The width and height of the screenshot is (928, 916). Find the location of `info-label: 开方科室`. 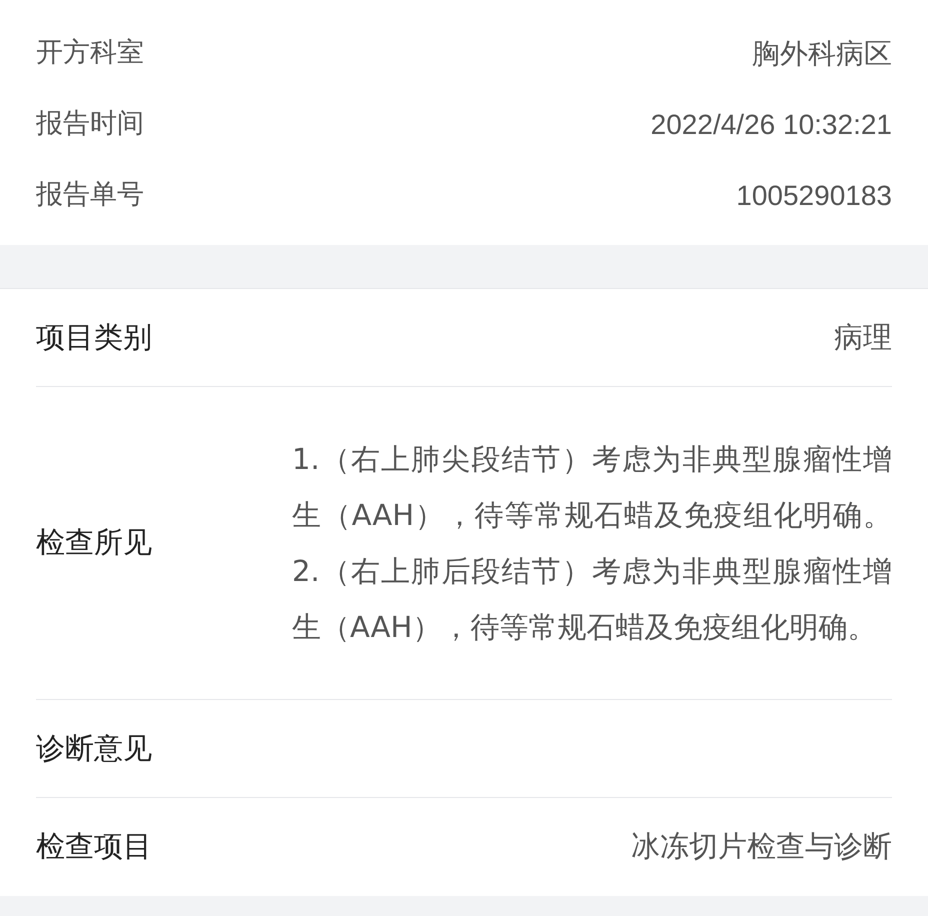

info-label: 开方科室 is located at coordinates (90, 53).